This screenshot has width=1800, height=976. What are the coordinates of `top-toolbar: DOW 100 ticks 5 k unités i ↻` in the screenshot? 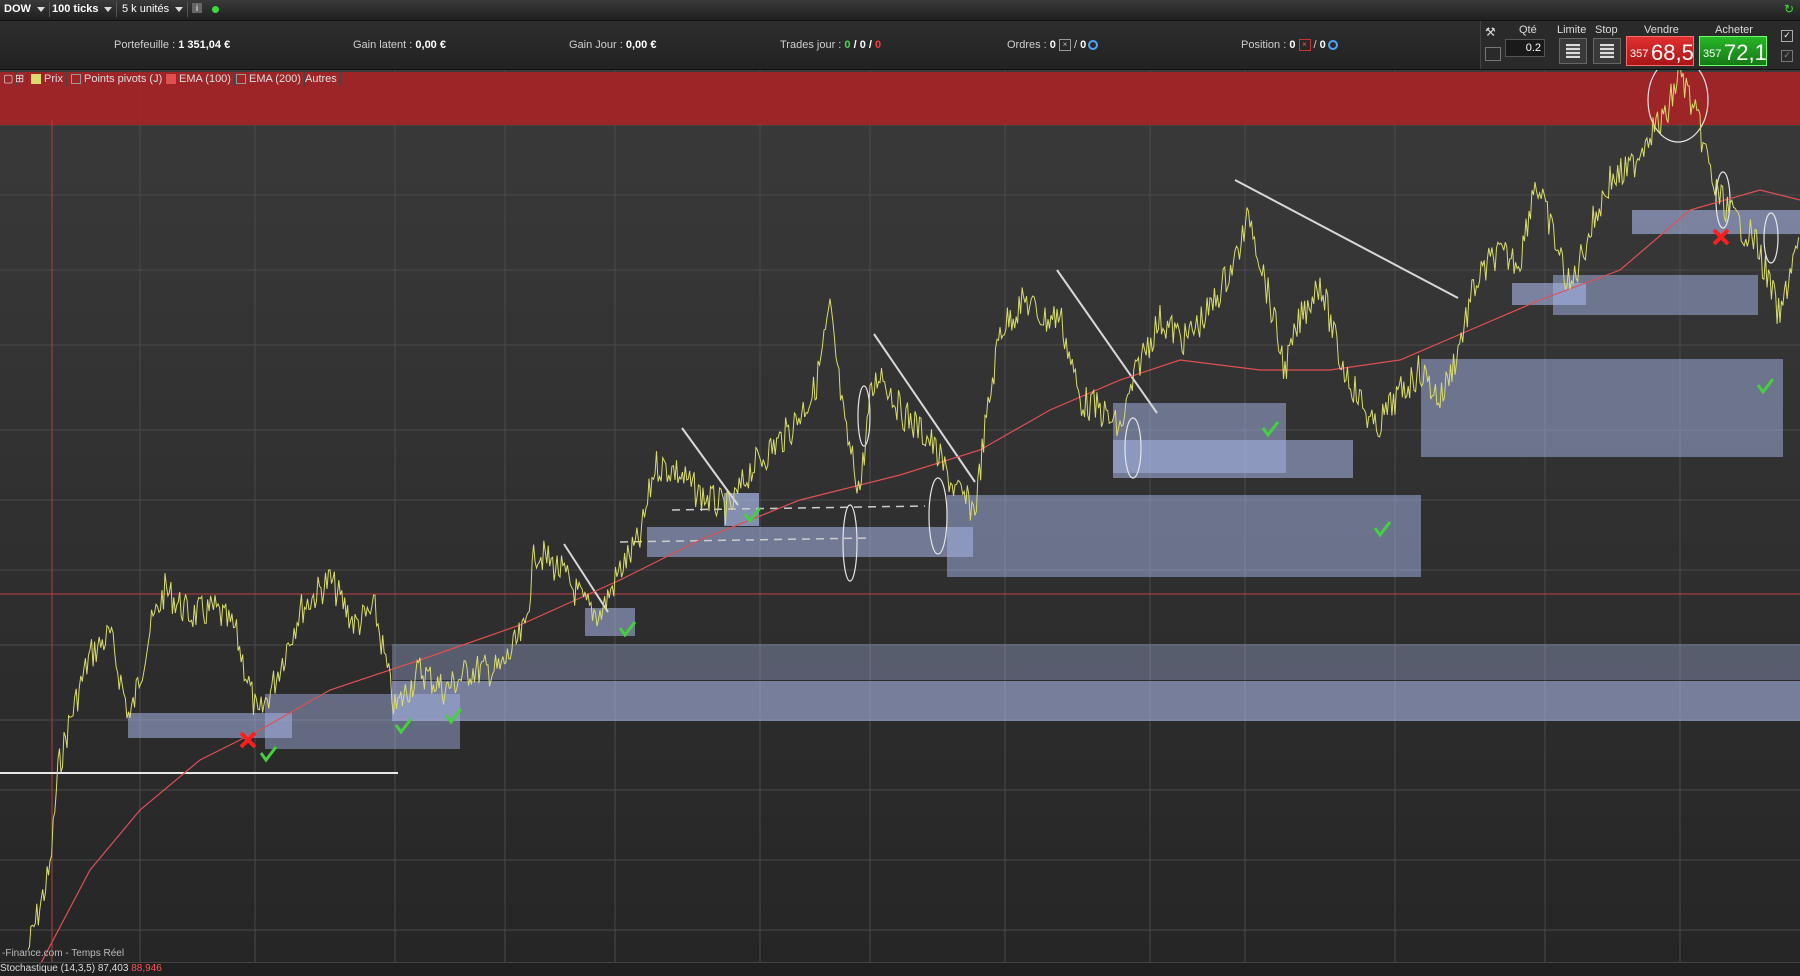 It's located at (900, 10).